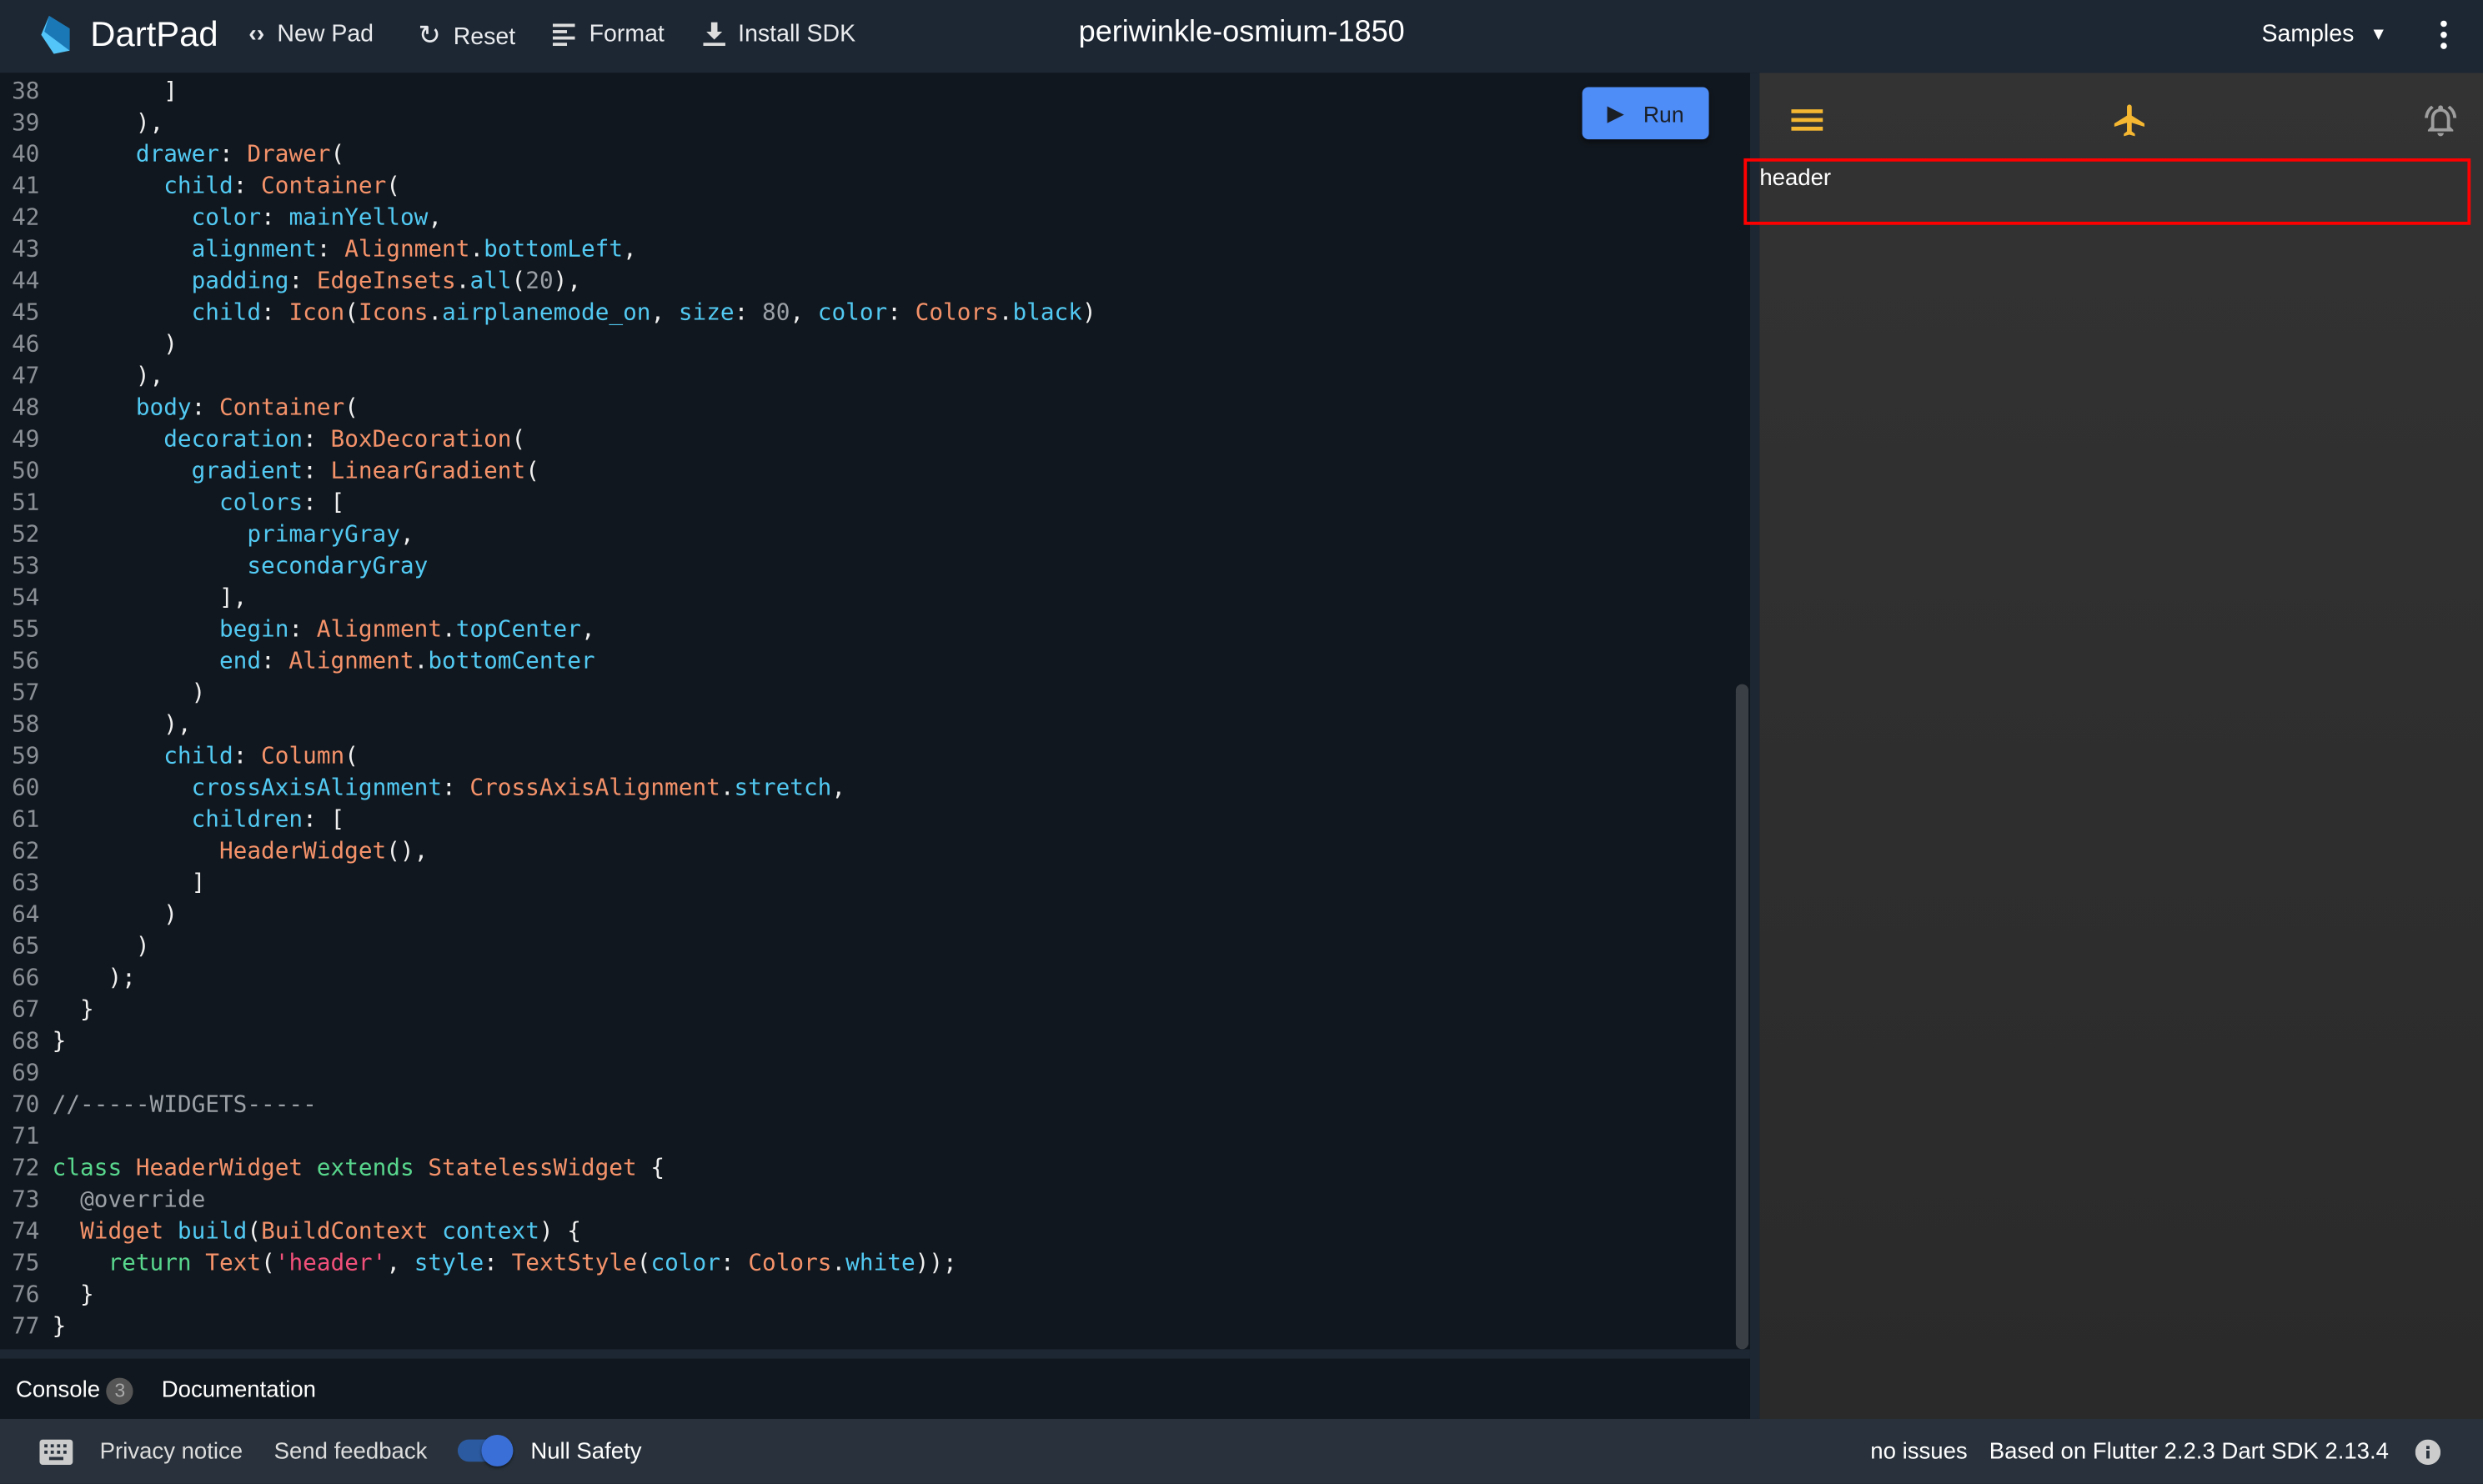 The image size is (2483, 1484). I want to click on line-number: 75, so click(26, 1262).